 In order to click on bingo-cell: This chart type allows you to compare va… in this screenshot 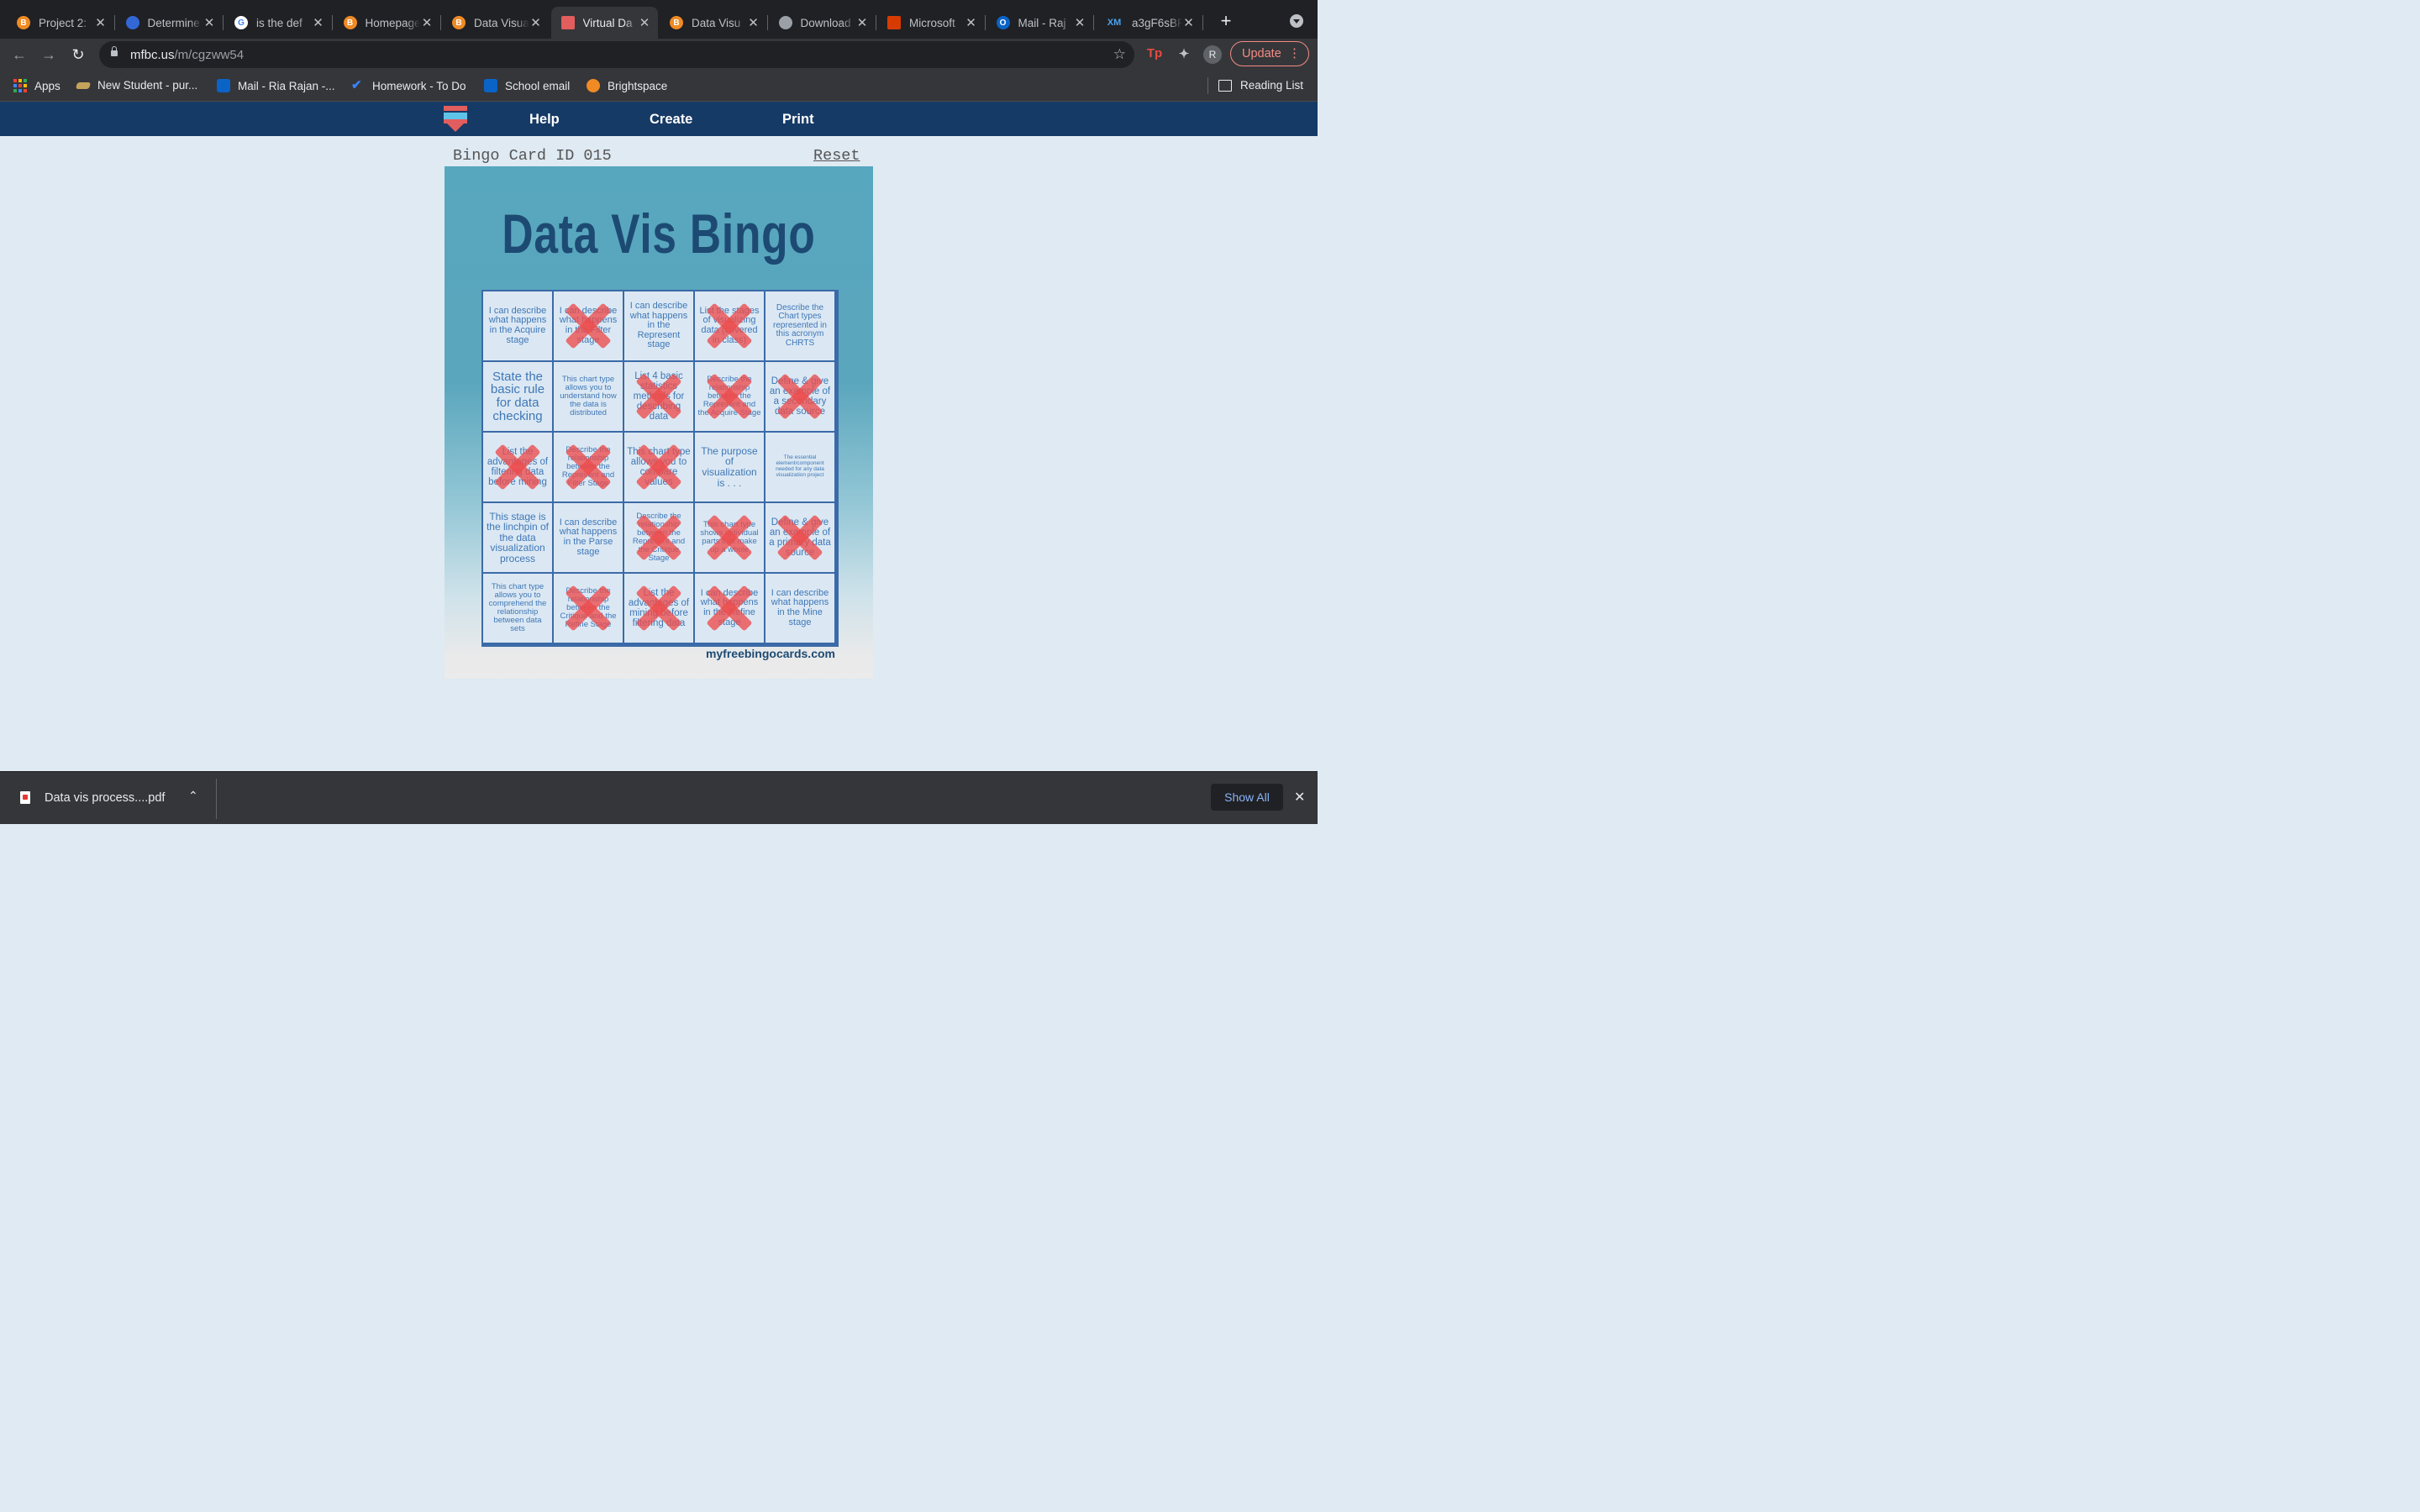, I will do `click(658, 467)`.